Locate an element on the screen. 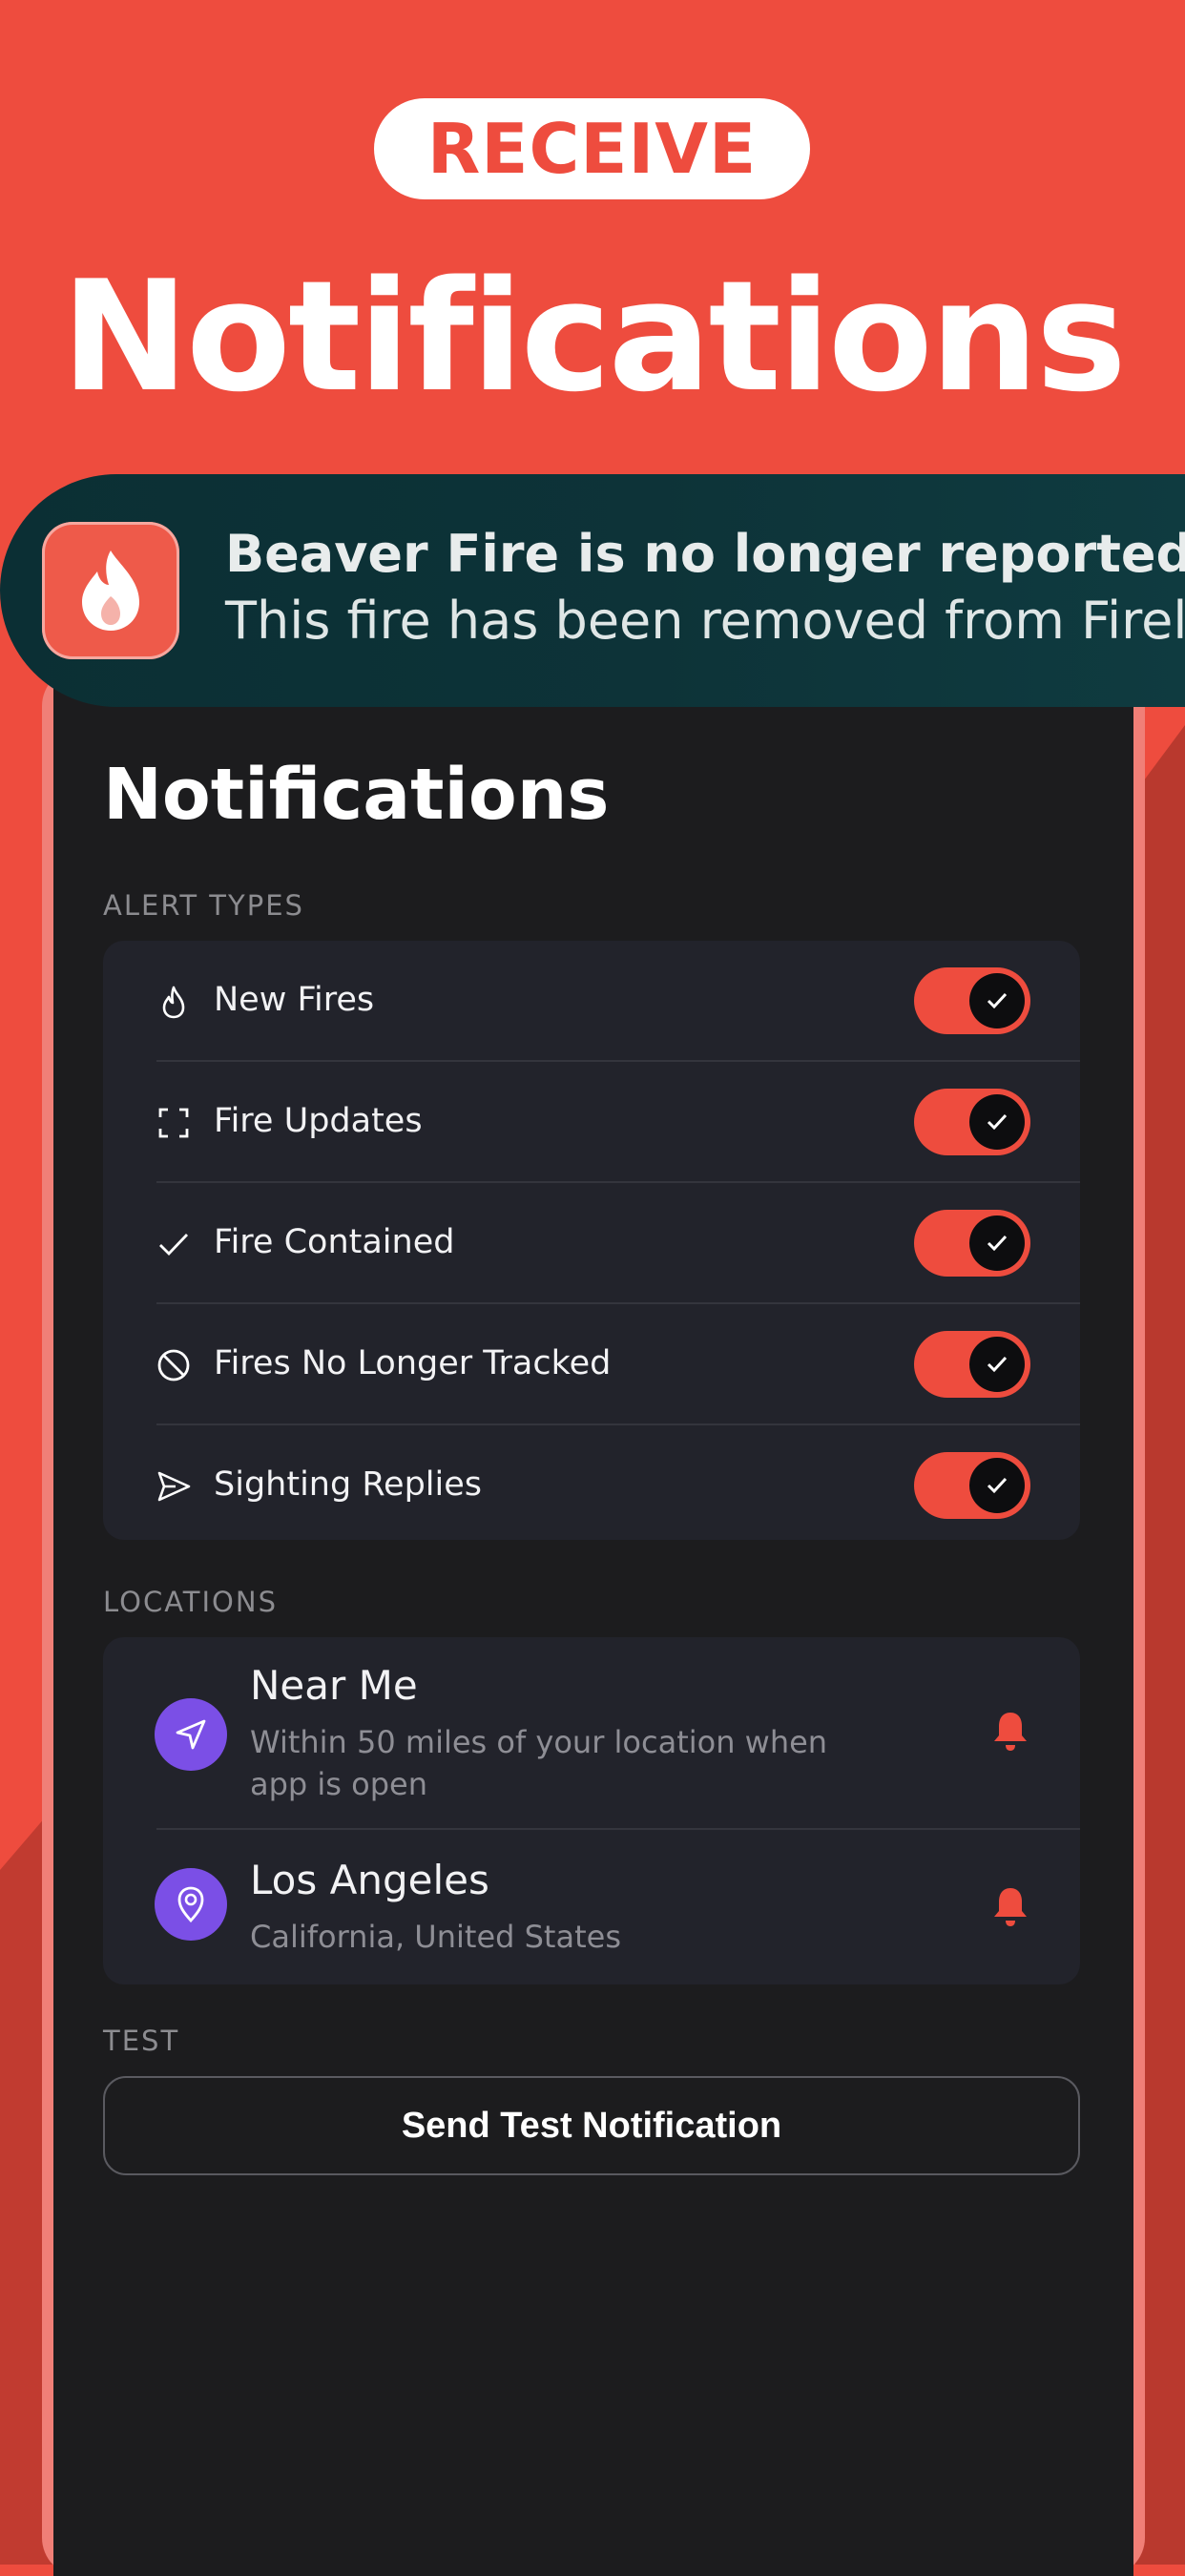 This screenshot has width=1185, height=2576. location-subtitle: California, United States is located at coordinates (435, 1937).